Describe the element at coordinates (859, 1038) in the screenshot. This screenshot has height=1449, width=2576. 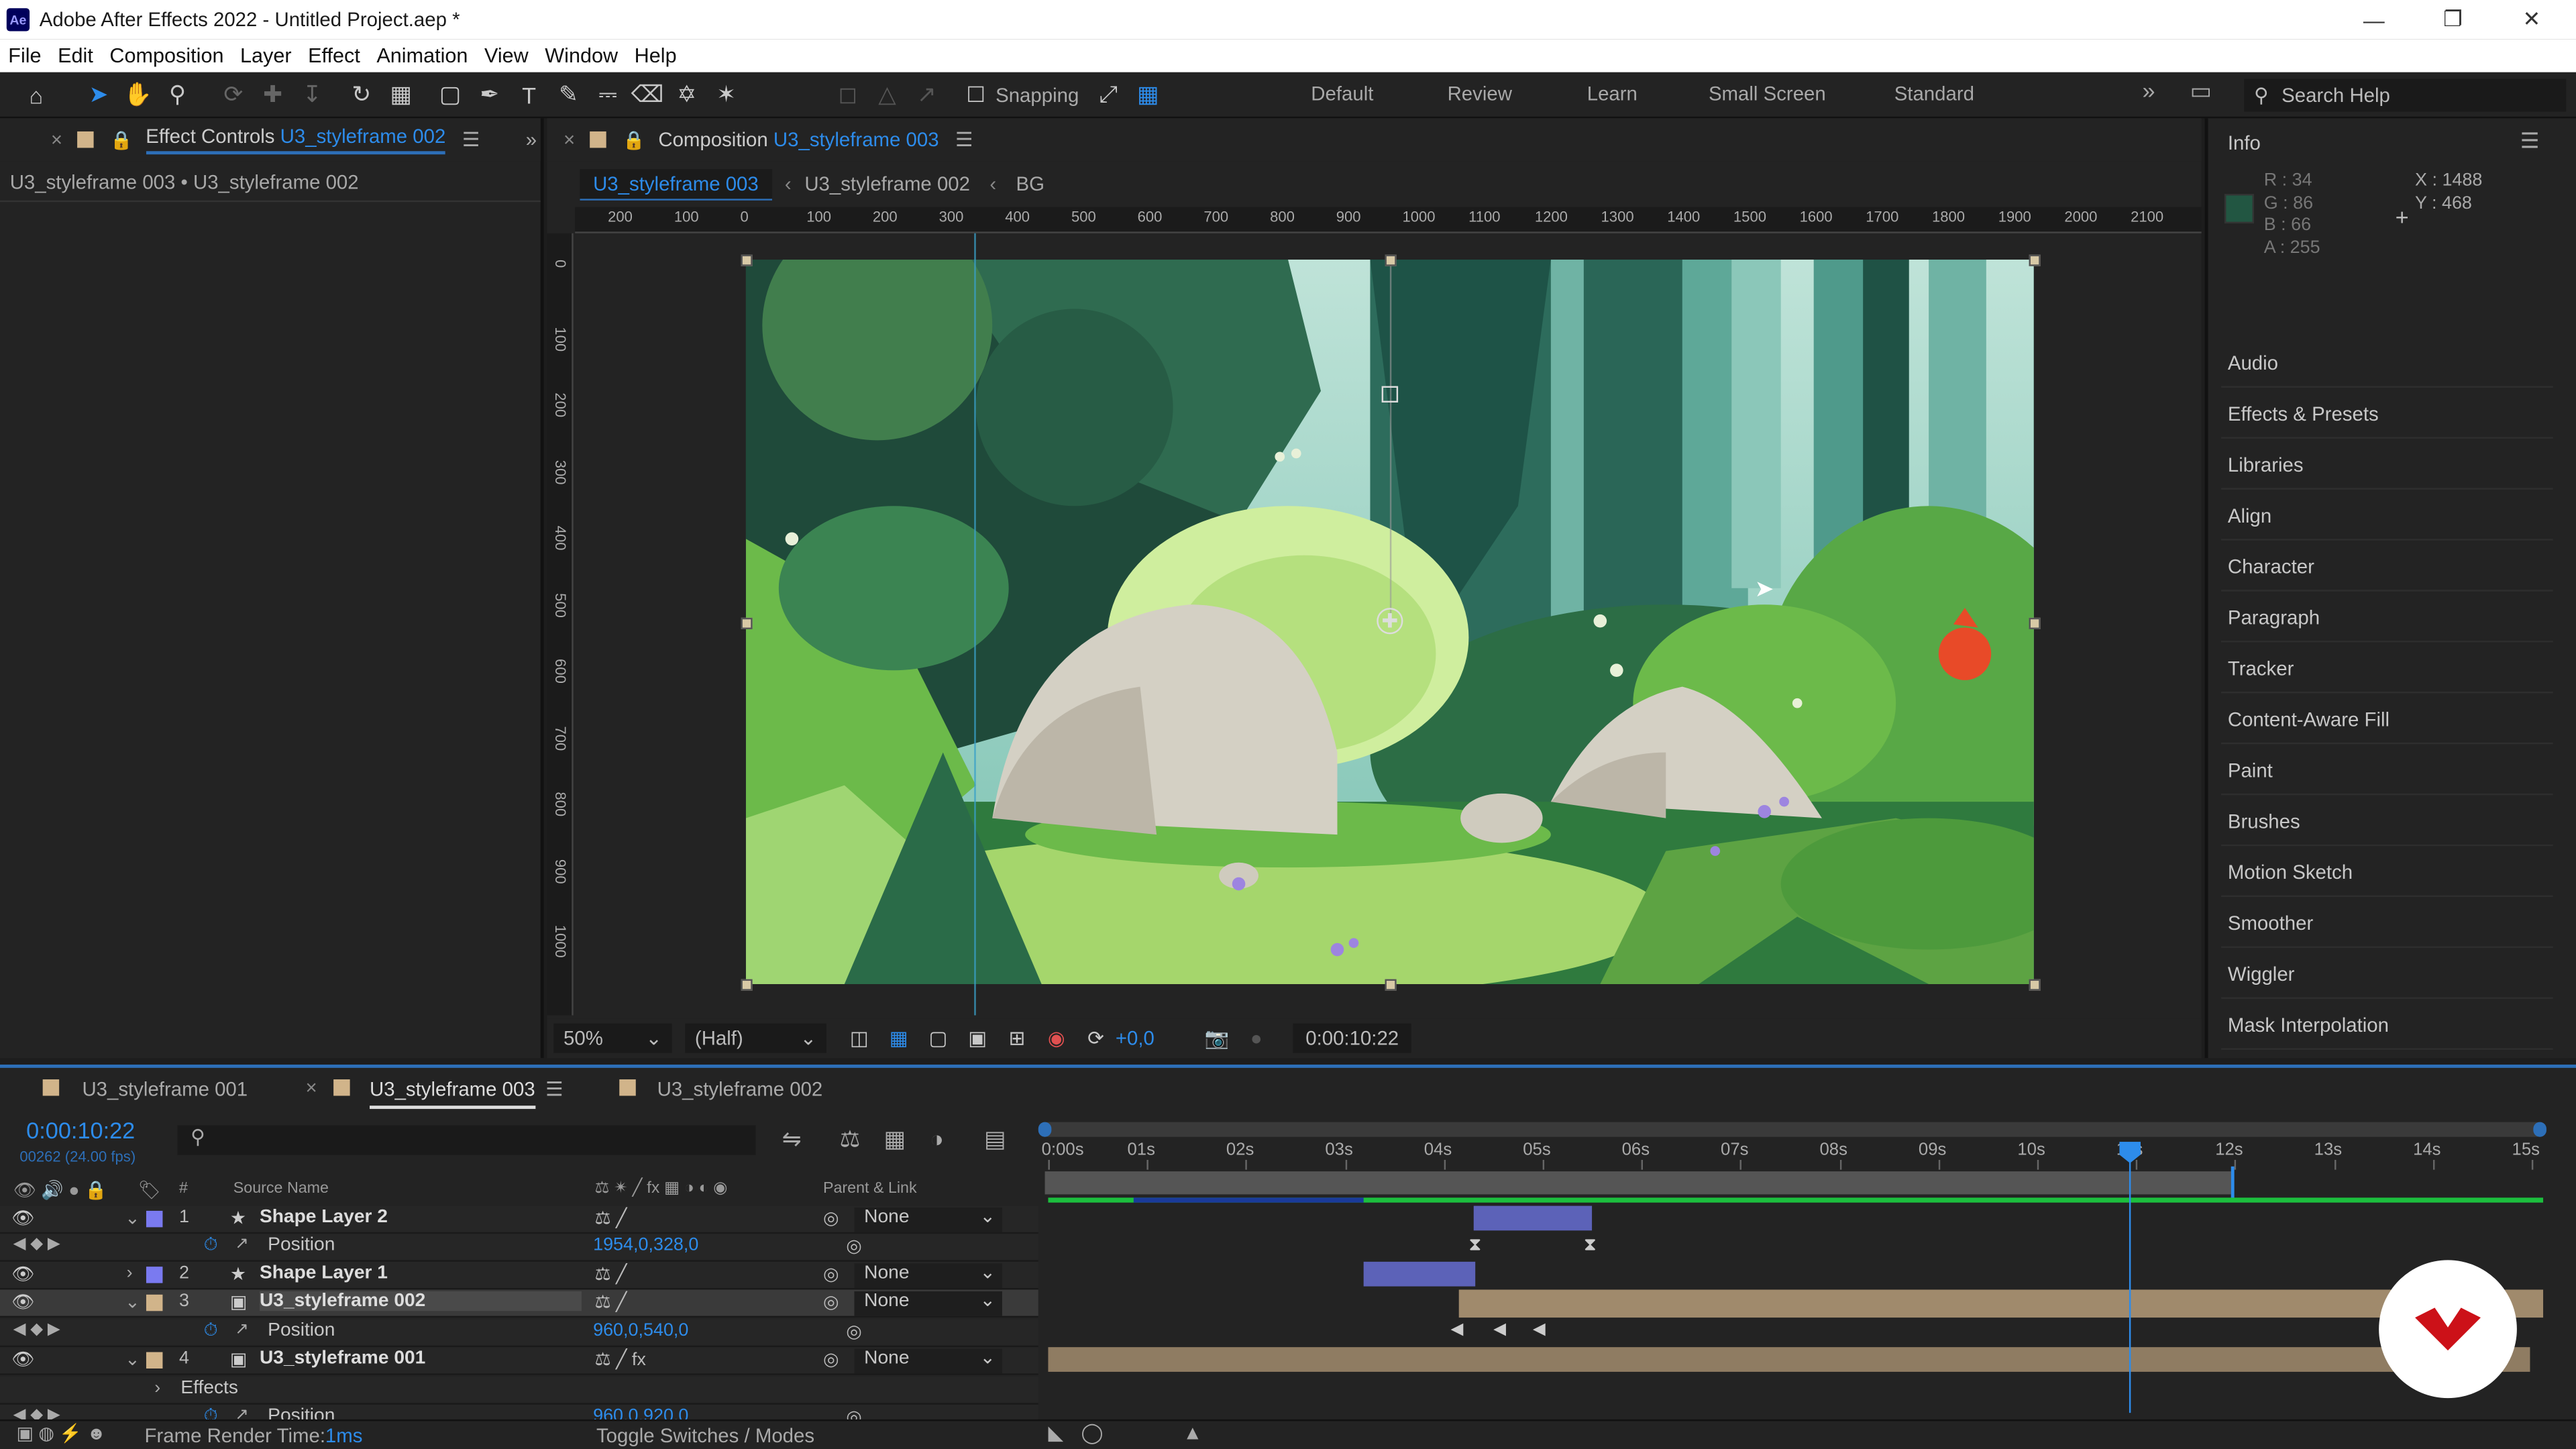
I see `fast-previews-icon: ◫` at that location.